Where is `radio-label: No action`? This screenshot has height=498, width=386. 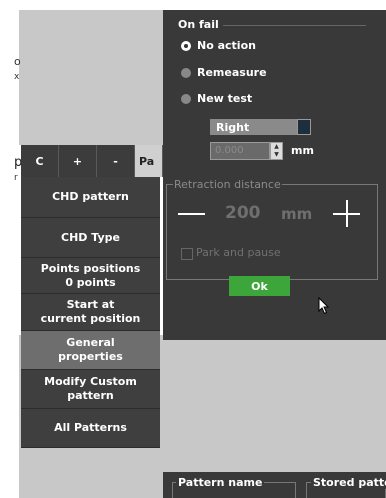 radio-label: No action is located at coordinates (226, 45).